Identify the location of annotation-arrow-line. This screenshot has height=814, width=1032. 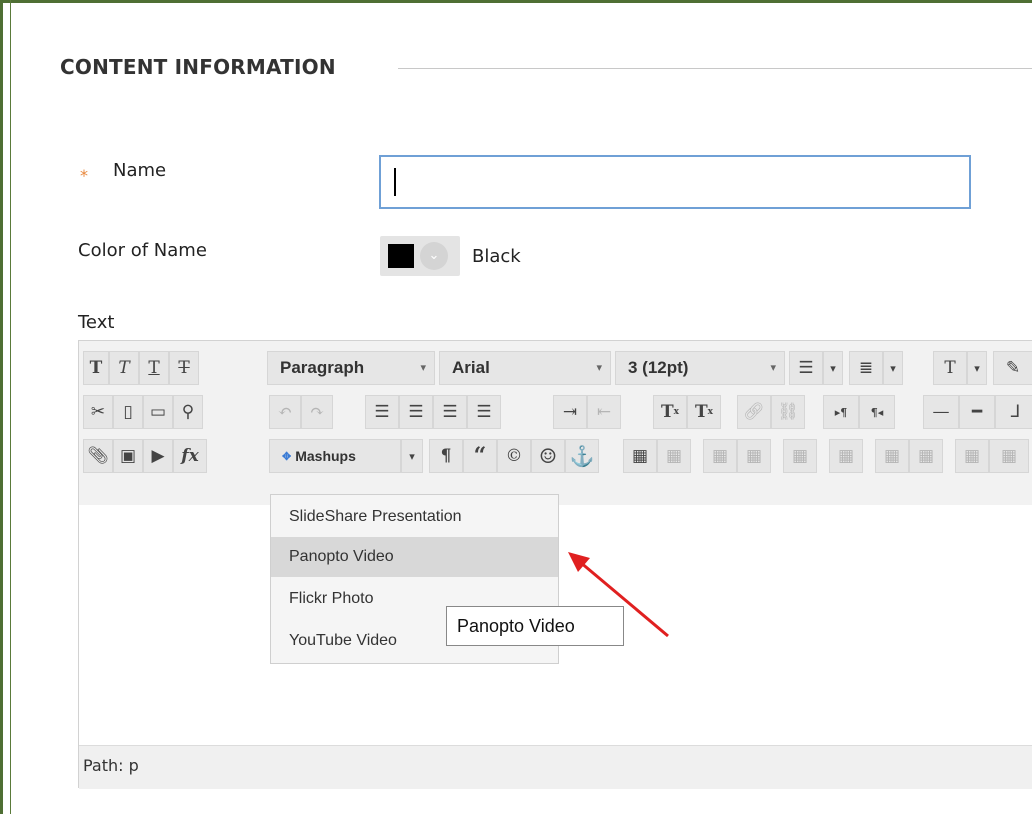
(624, 599).